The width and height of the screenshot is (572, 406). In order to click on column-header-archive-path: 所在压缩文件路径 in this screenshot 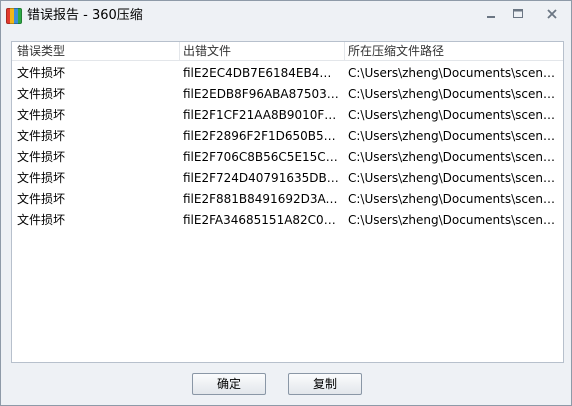, I will do `click(453, 51)`.